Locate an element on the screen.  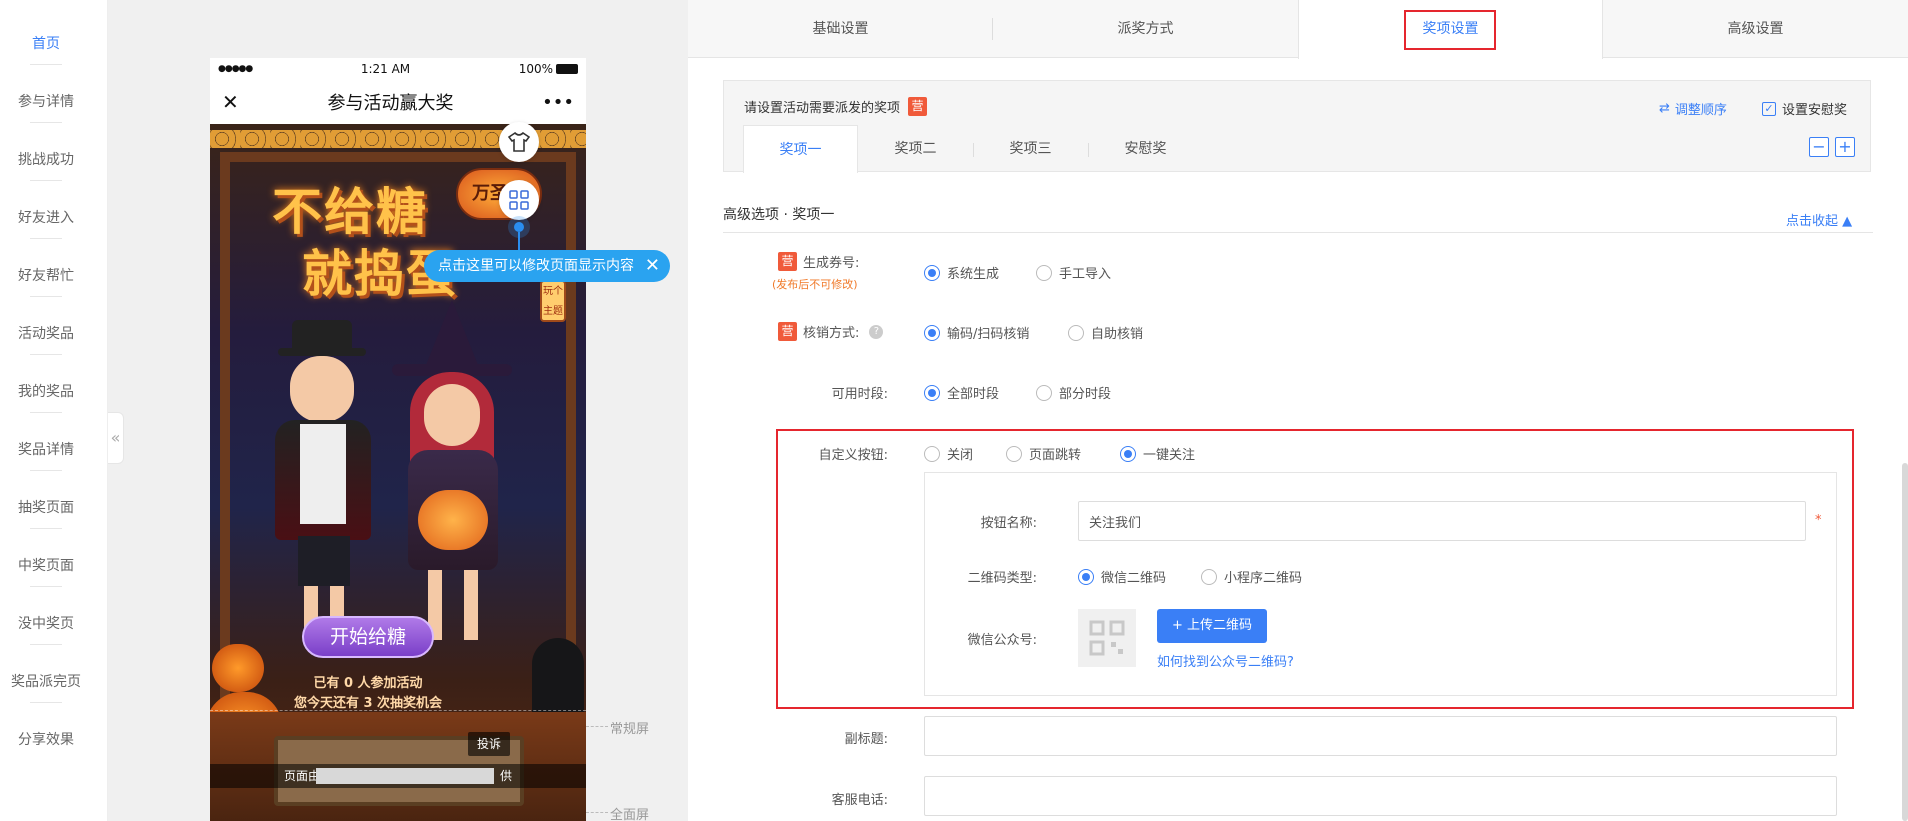
tab-prize-1: 奖项一 is located at coordinates (800, 149).